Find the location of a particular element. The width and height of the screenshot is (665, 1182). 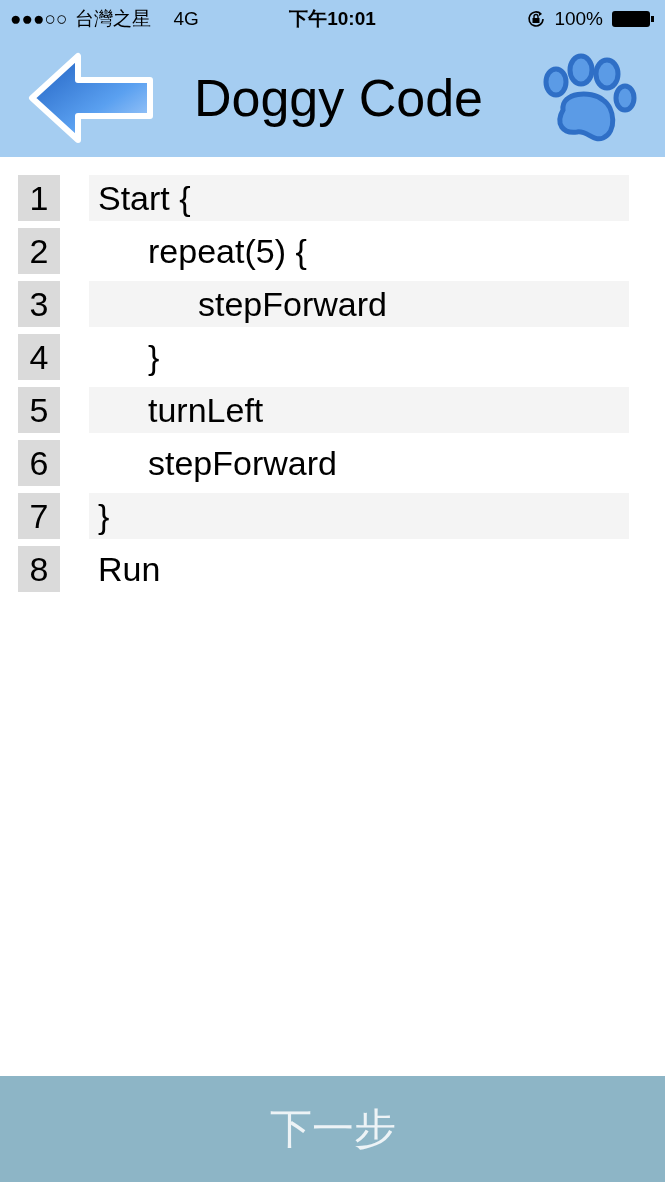

battery-icon is located at coordinates (633, 19).